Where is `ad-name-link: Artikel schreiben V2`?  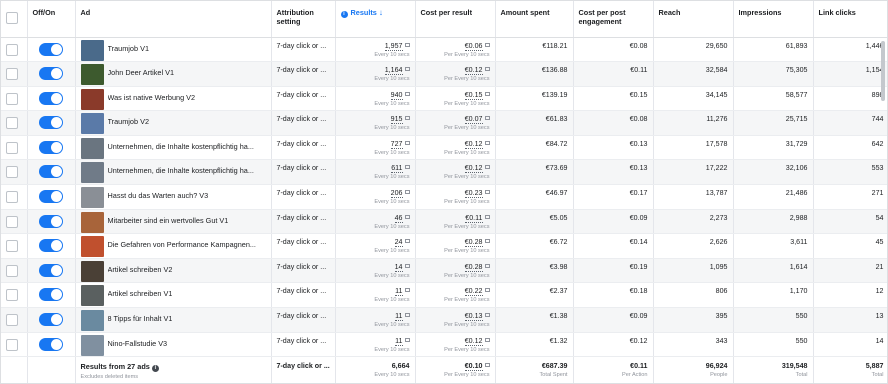 ad-name-link: Artikel schreiben V2 is located at coordinates (140, 269).